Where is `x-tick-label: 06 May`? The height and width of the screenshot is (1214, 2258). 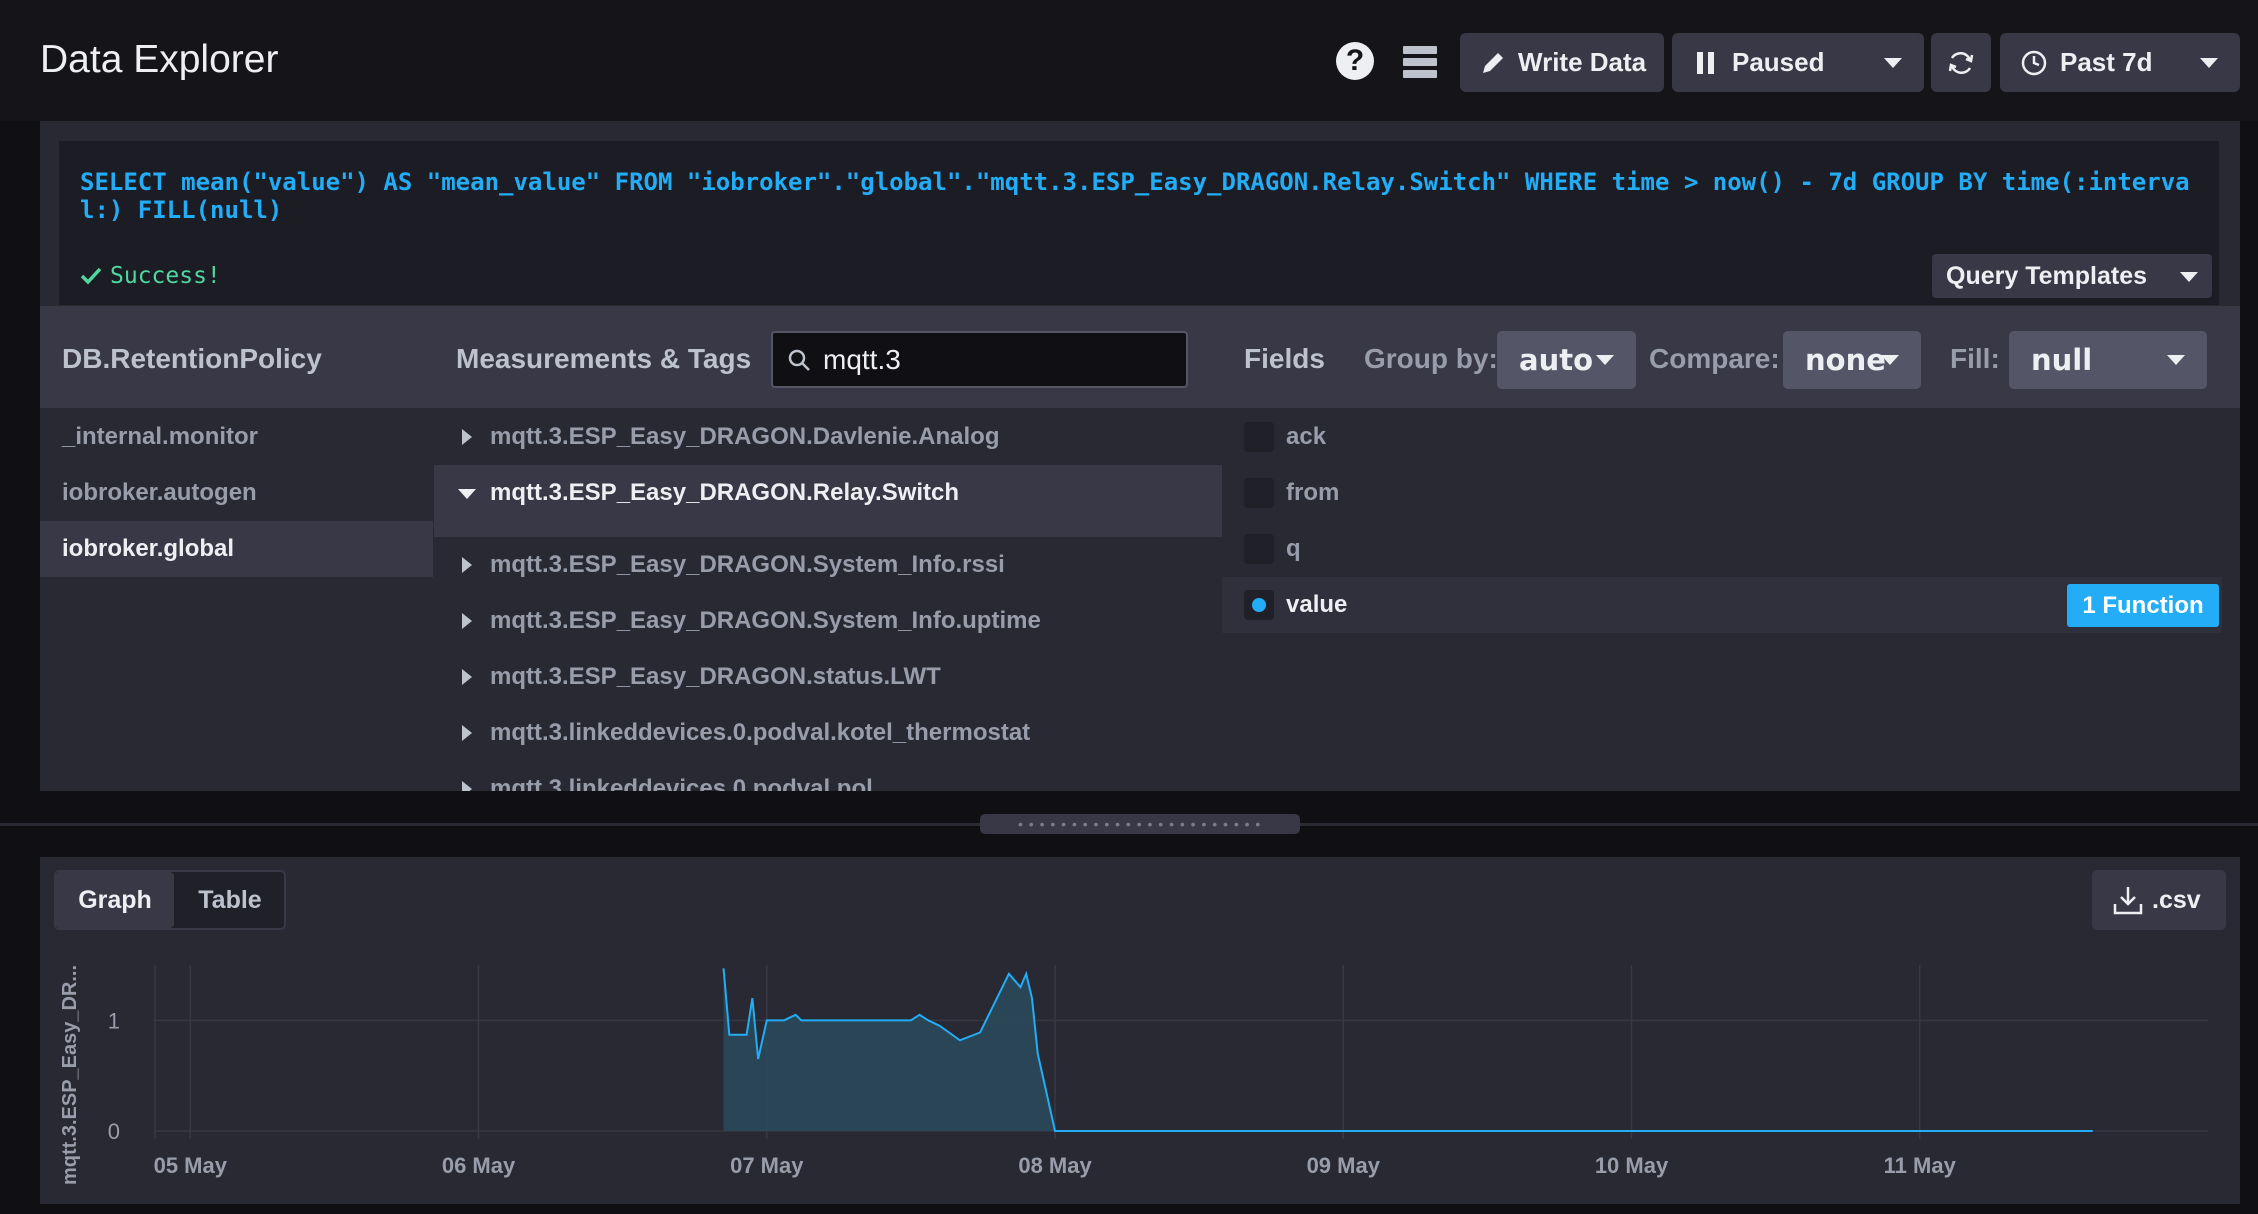
x-tick-label: 06 May is located at coordinates (479, 1165).